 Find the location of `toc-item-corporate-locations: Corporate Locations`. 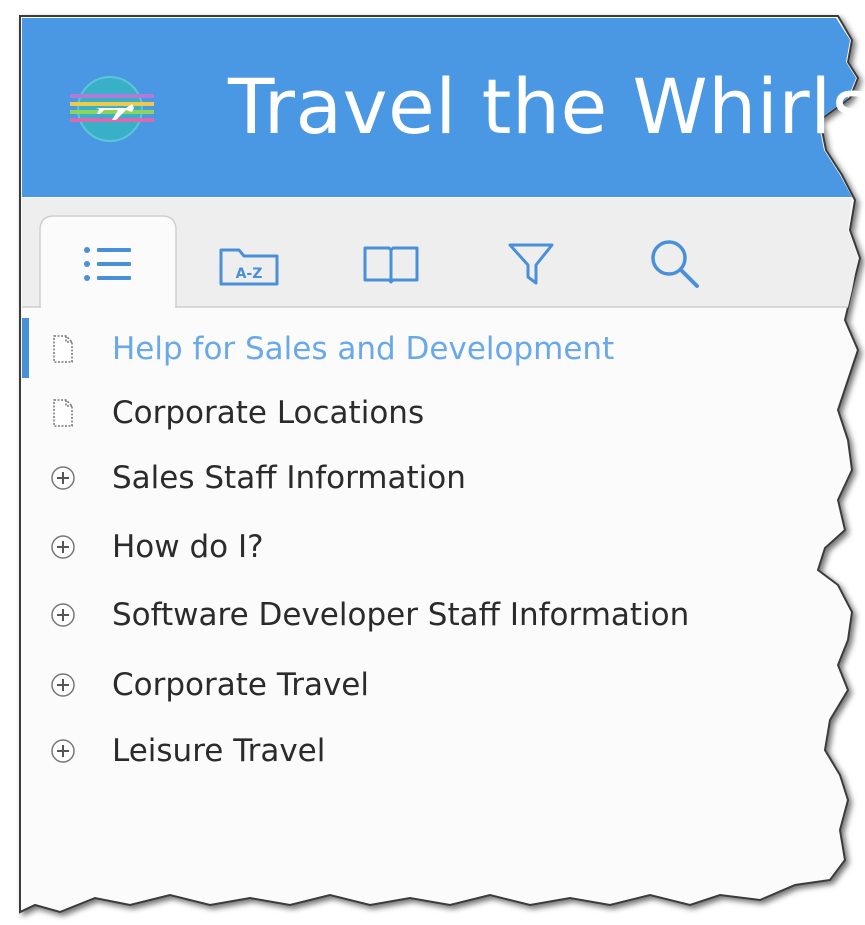

toc-item-corporate-locations: Corporate Locations is located at coordinates (437, 413).